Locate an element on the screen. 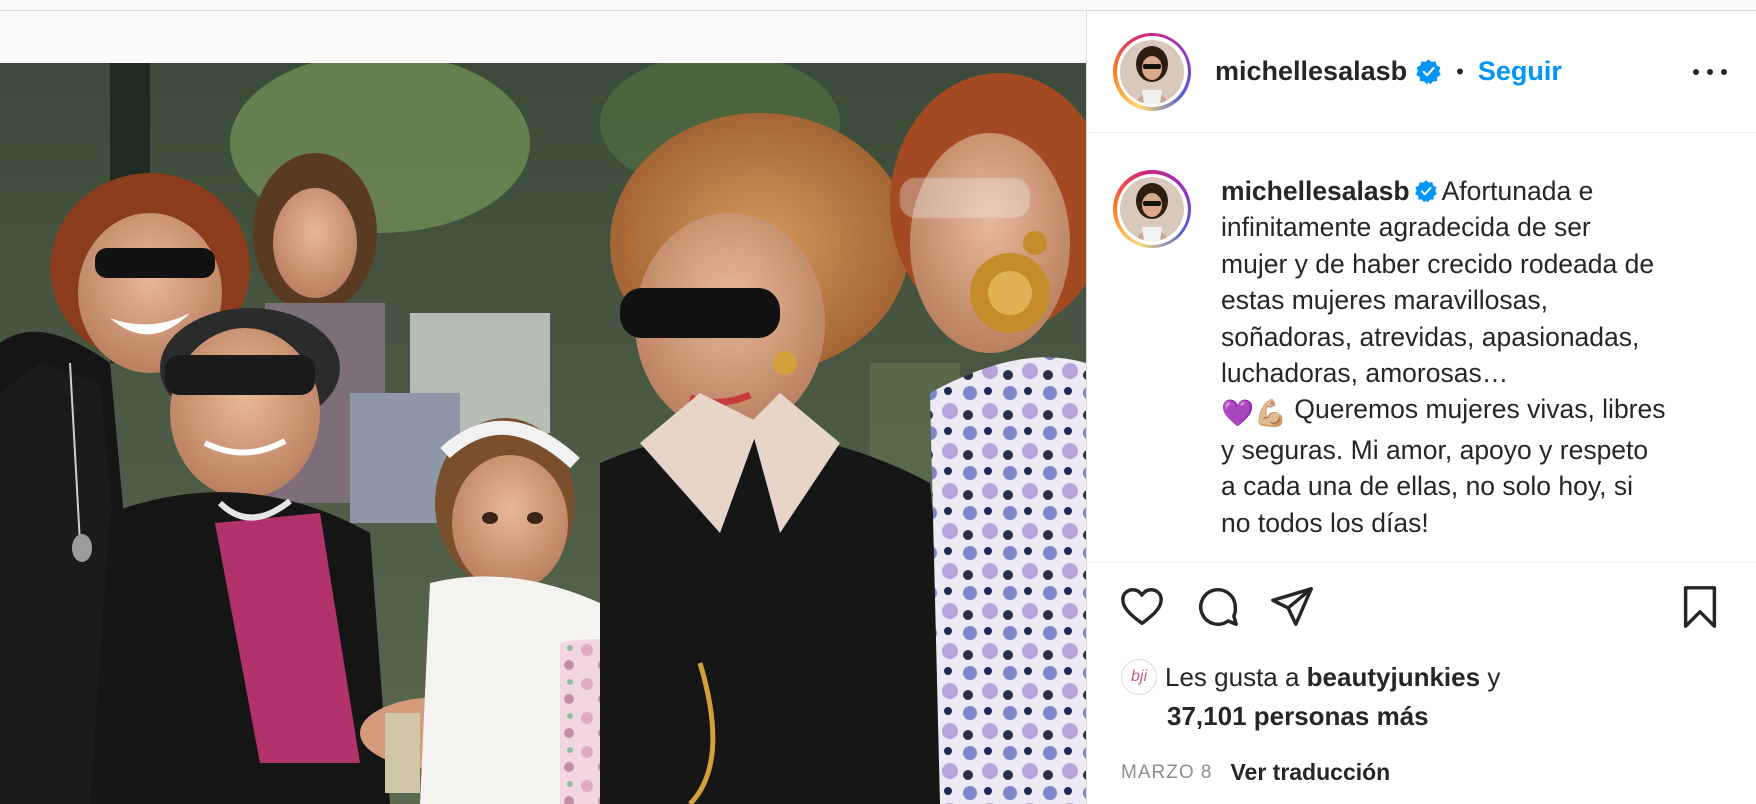  caption-line-4: estas mujeres maravillosas, is located at coordinates (1384, 300).